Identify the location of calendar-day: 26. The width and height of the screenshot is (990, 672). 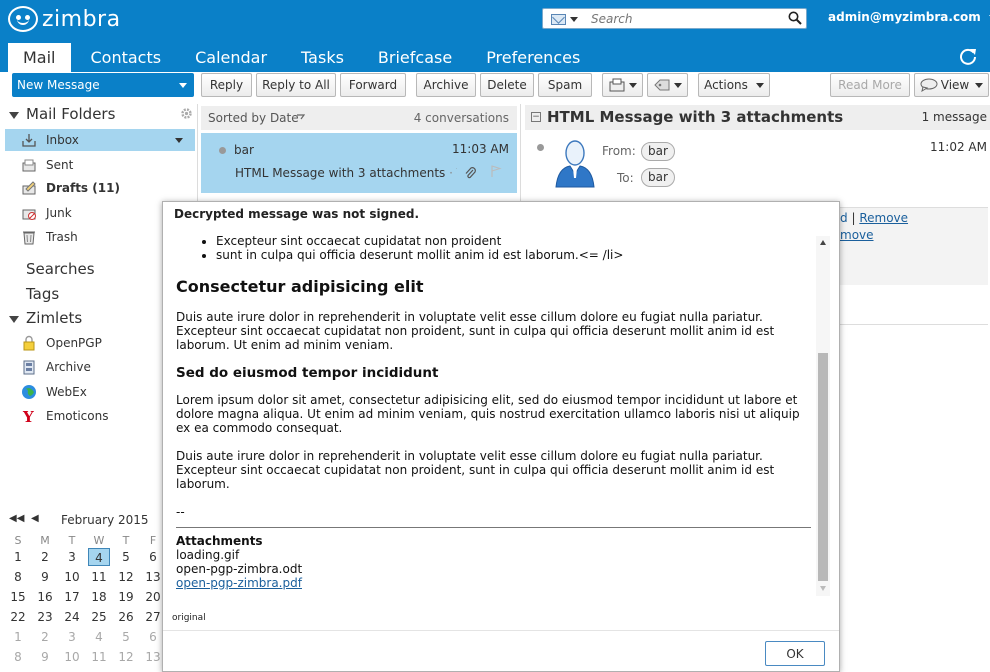
(126, 617).